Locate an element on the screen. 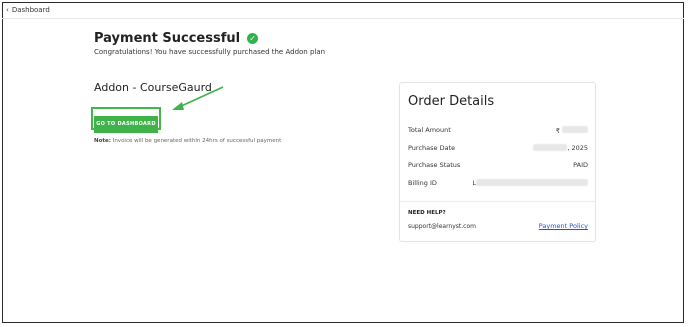  order-row-purchase-date: Purchase Date , 2025 is located at coordinates (498, 148).